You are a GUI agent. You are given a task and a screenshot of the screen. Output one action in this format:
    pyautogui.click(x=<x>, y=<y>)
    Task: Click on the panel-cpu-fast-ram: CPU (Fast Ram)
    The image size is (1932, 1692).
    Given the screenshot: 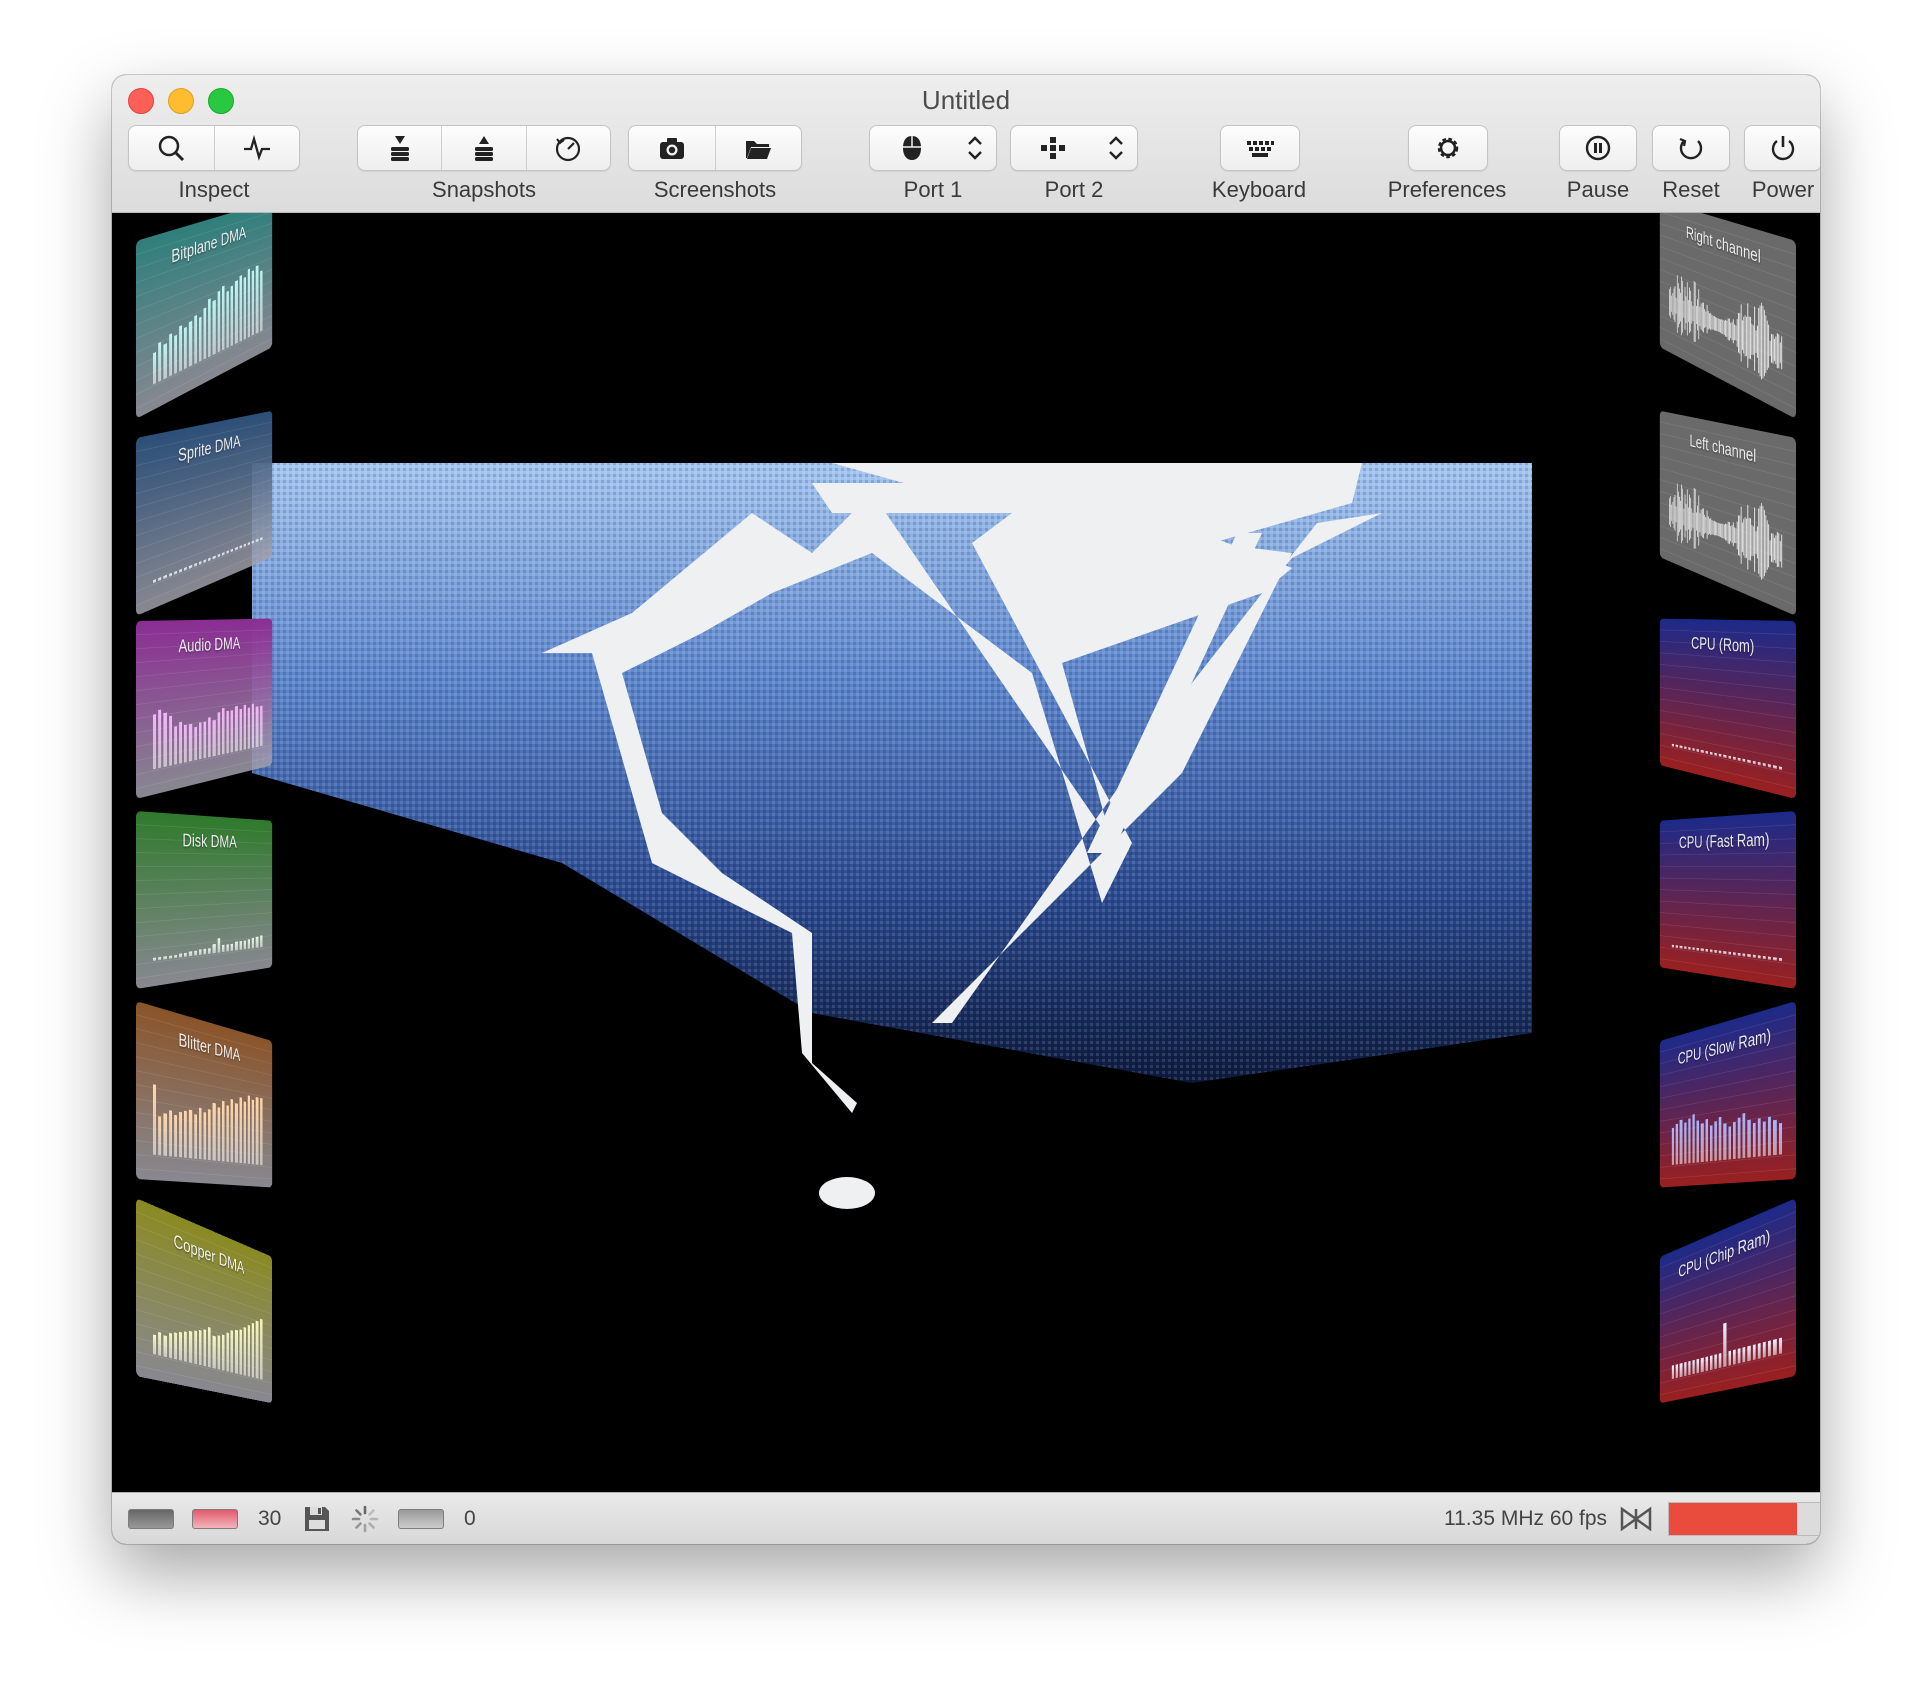 What is the action you would take?
    pyautogui.click(x=1728, y=900)
    